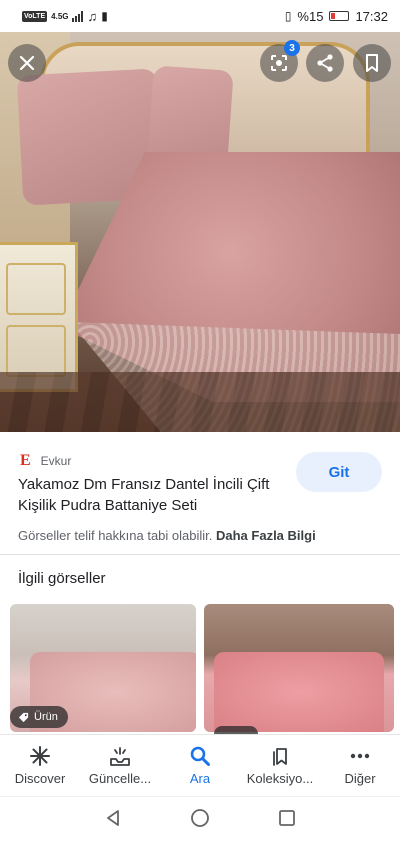 The height and width of the screenshot is (844, 400). What do you see at coordinates (62, 578) in the screenshot?
I see `related-heading: İlgili görseller` at bounding box center [62, 578].